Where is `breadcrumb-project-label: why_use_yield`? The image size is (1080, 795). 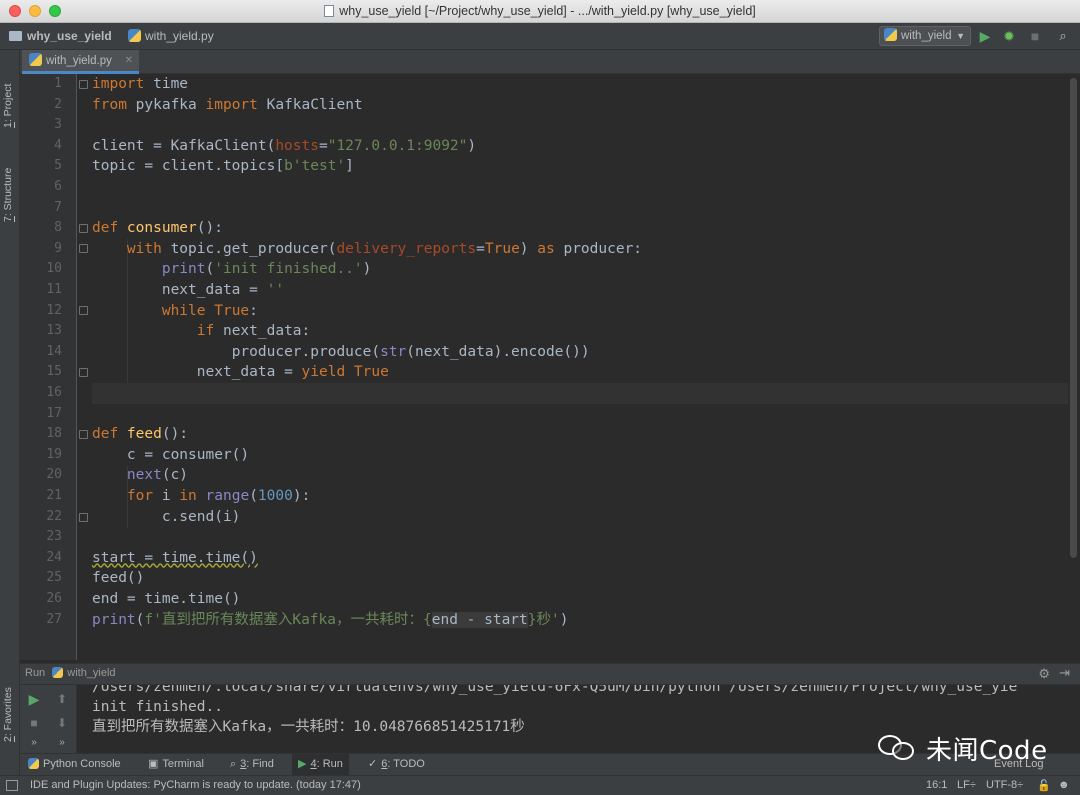 breadcrumb-project-label: why_use_yield is located at coordinates (69, 36).